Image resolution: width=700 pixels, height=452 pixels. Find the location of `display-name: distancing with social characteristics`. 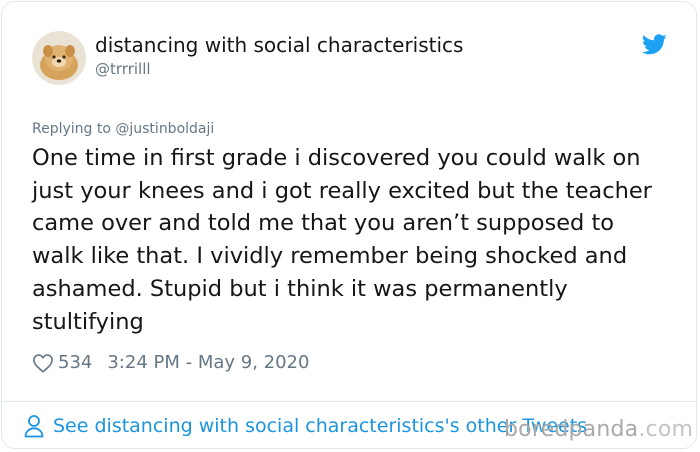

display-name: distancing with social characteristics is located at coordinates (279, 45).